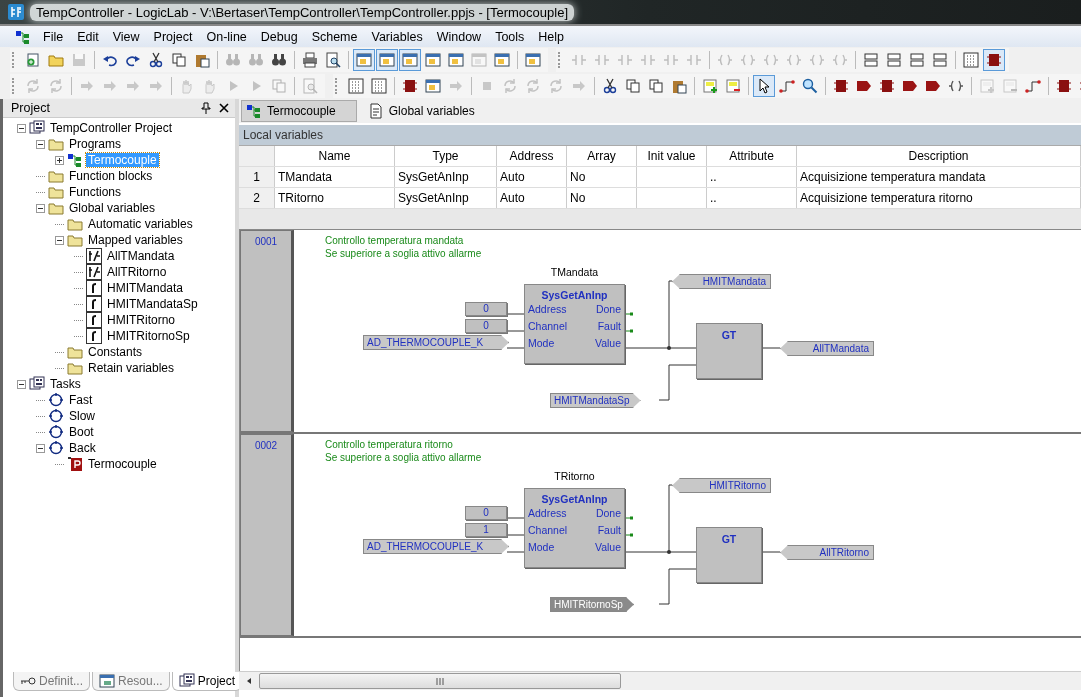  What do you see at coordinates (112, 208) in the screenshot?
I see `tree-item: Global variables` at bounding box center [112, 208].